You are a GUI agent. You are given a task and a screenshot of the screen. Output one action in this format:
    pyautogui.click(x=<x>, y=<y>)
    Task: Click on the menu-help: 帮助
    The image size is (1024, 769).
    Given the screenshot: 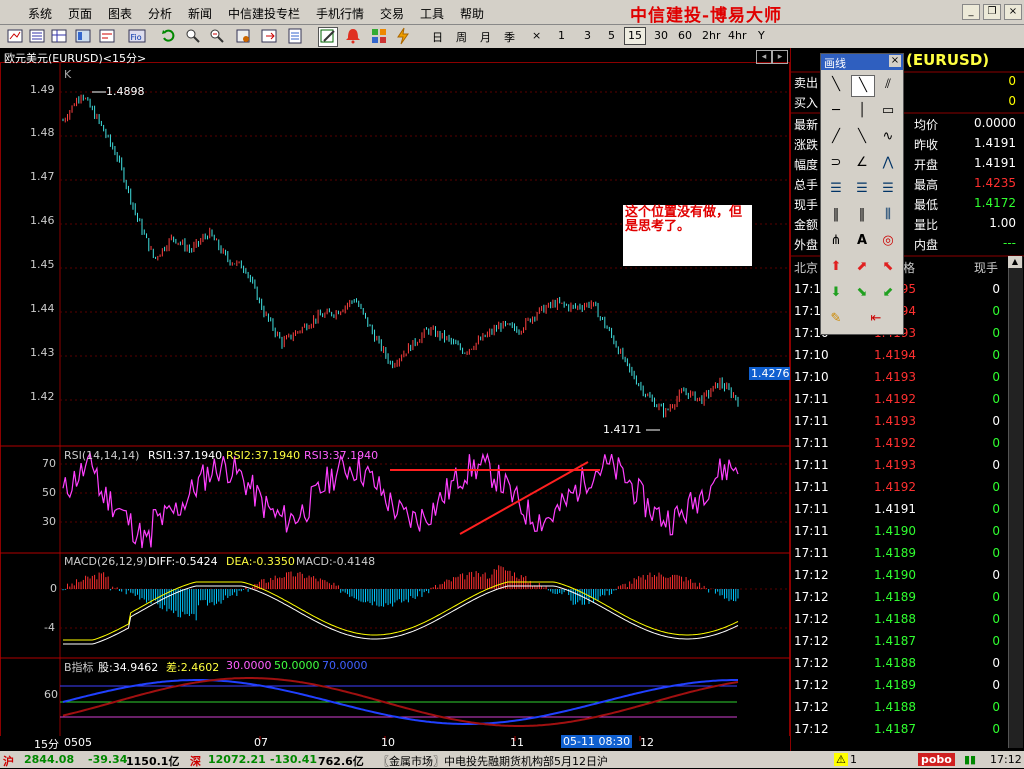 What is the action you would take?
    pyautogui.click(x=472, y=13)
    